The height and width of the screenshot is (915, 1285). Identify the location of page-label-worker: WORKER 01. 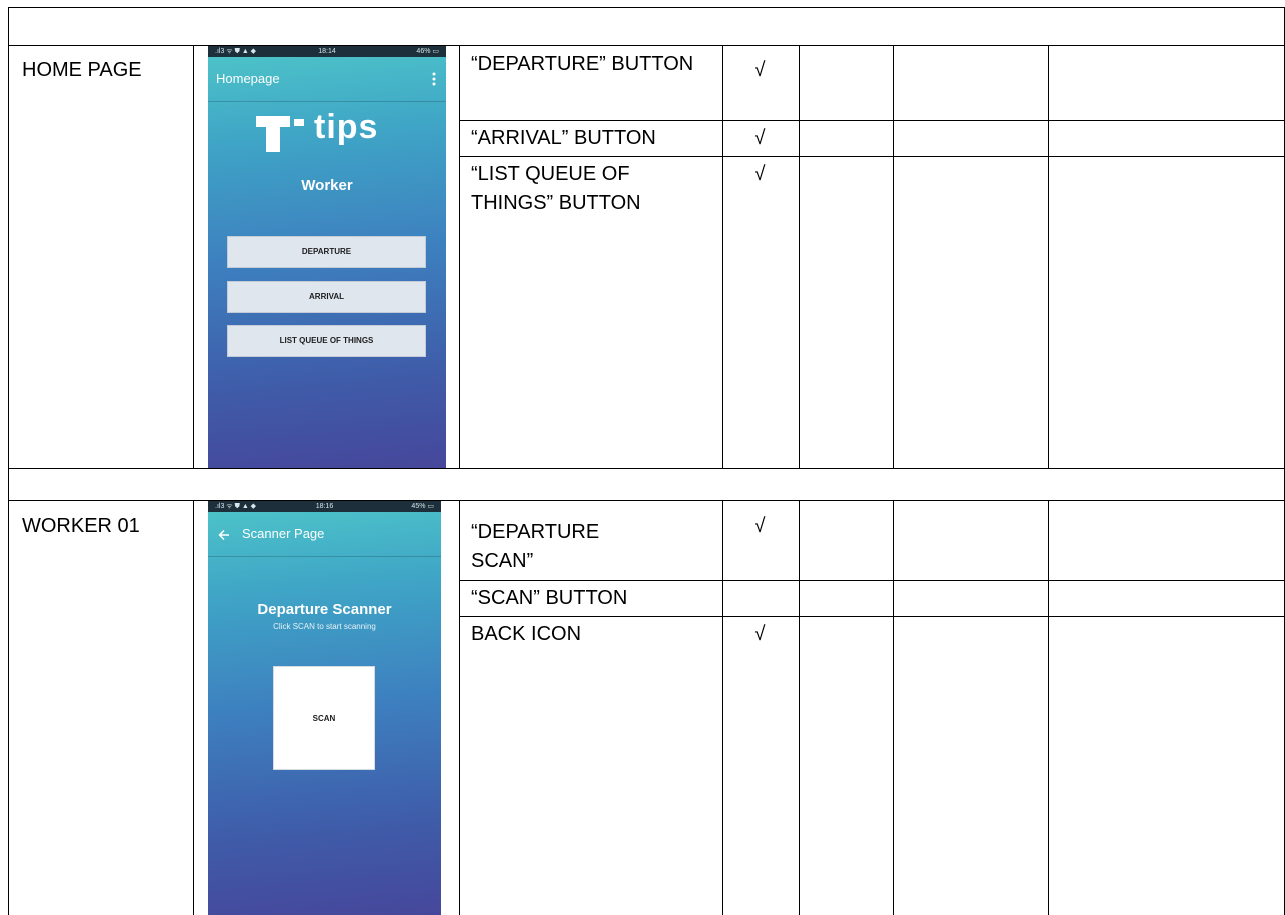
(81, 526).